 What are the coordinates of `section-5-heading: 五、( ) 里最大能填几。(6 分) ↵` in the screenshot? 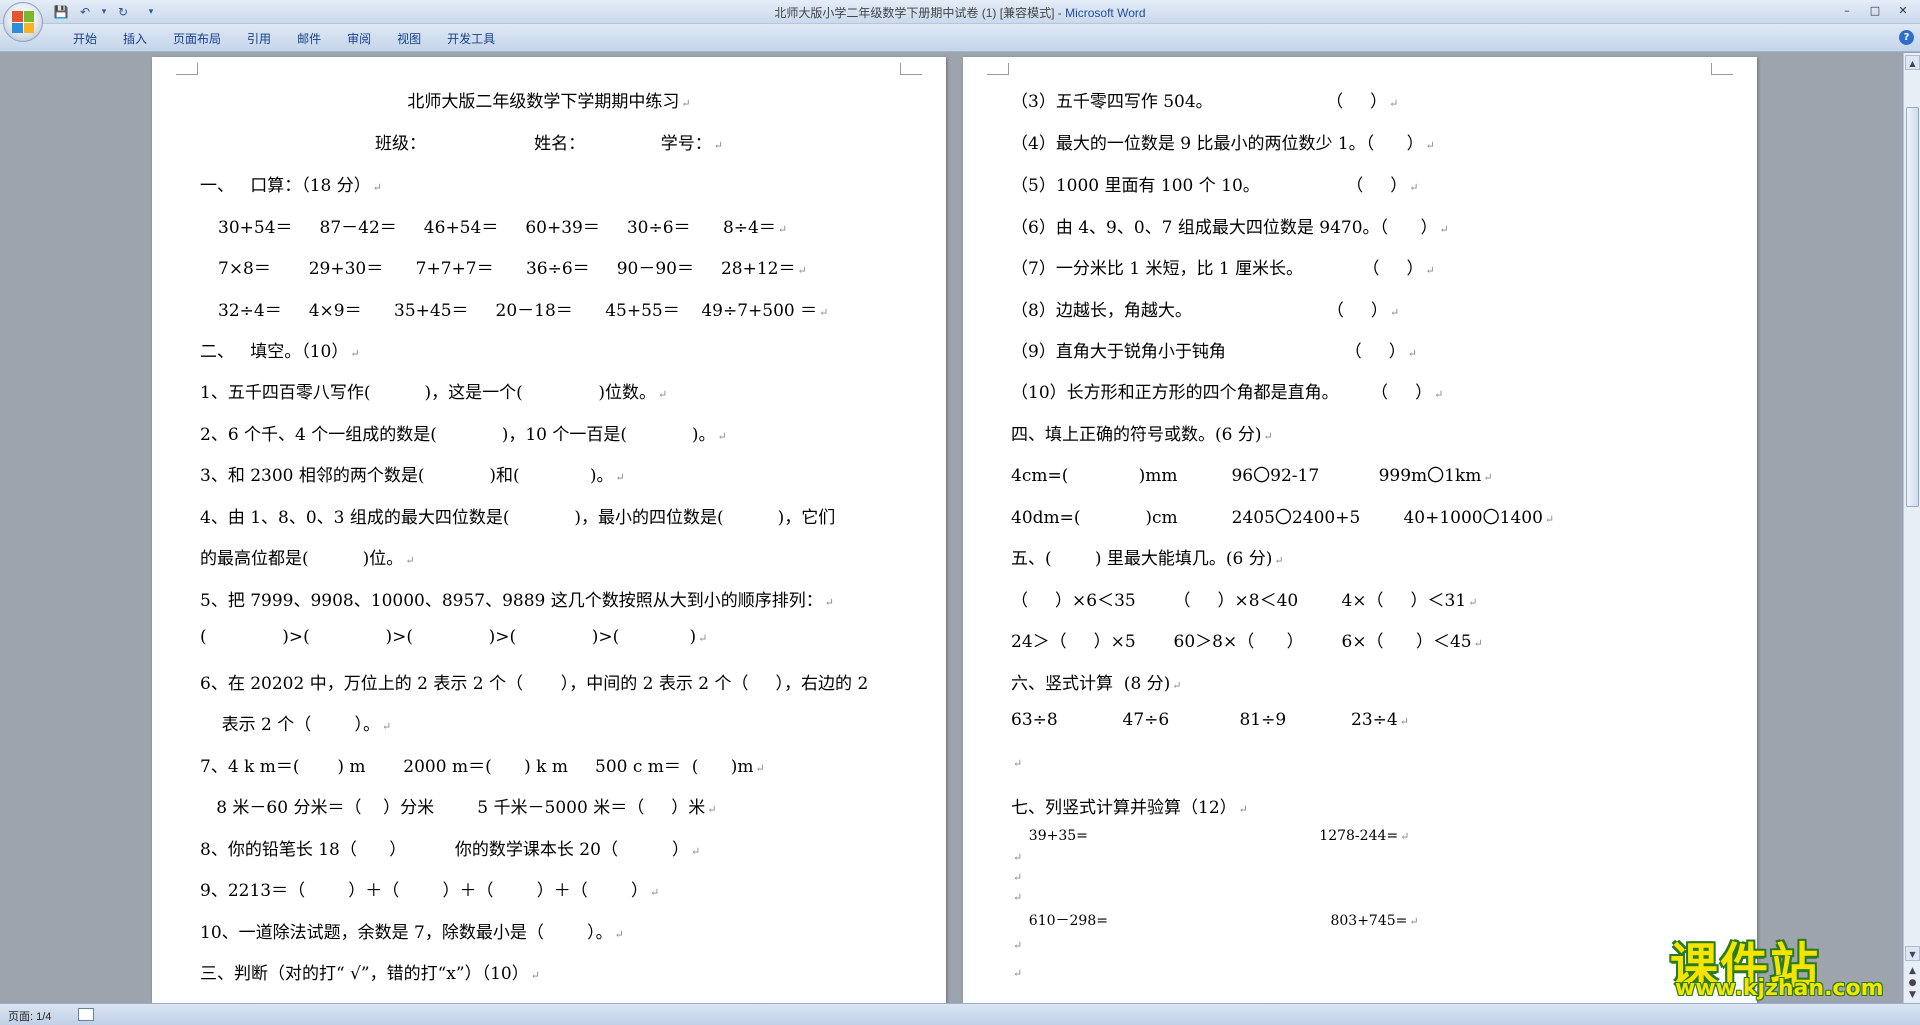 It's located at (1147, 556).